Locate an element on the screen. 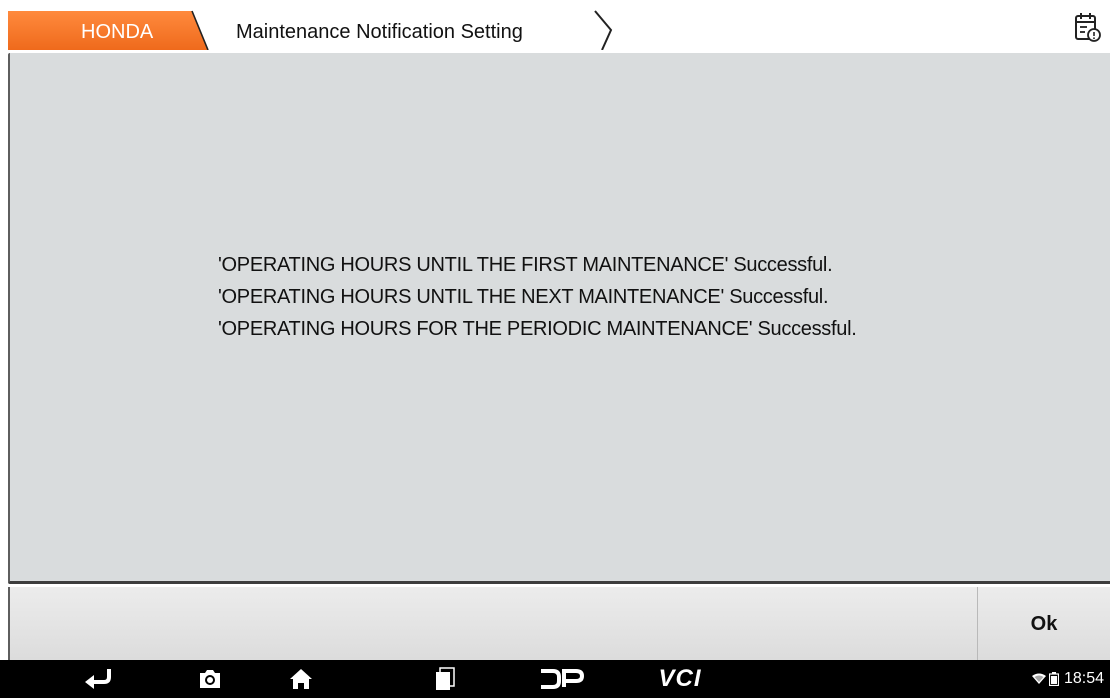 Image resolution: width=1110 pixels, height=698 pixels. app-header: HONDA Maintenance Notification Setting is located at coordinates (555, 26).